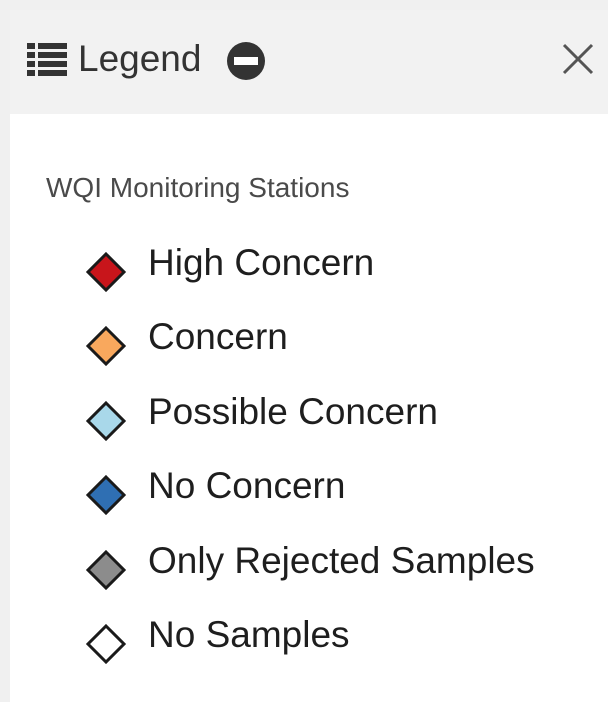  Describe the element at coordinates (47, 59) in the screenshot. I see `list-icon` at that location.